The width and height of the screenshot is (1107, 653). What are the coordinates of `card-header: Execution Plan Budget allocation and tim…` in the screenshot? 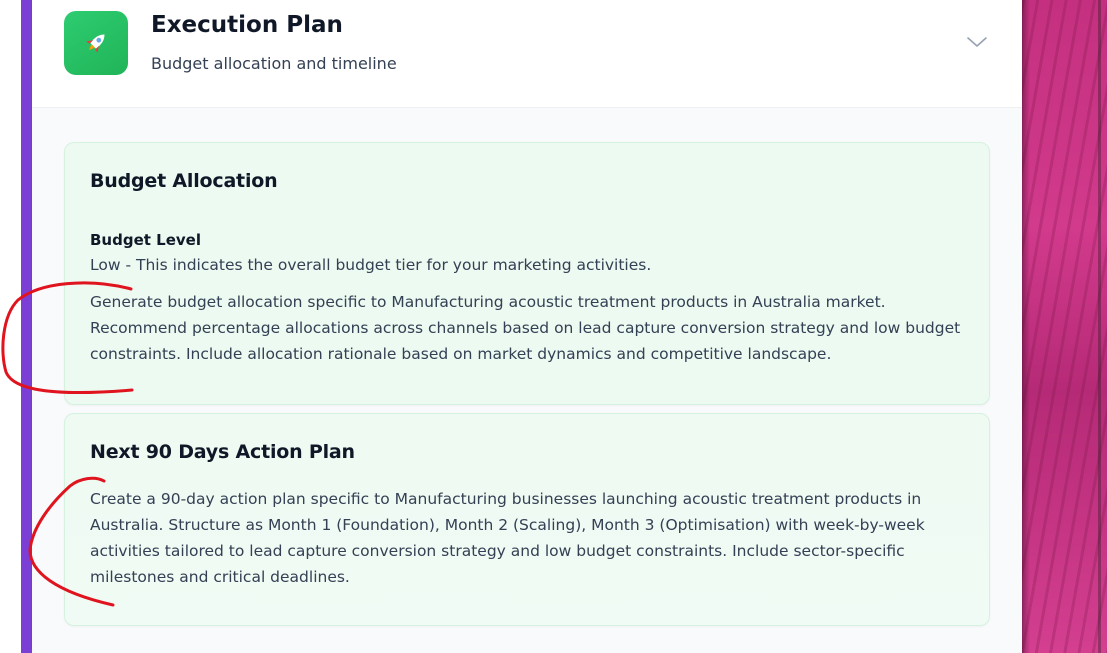 It's located at (527, 54).